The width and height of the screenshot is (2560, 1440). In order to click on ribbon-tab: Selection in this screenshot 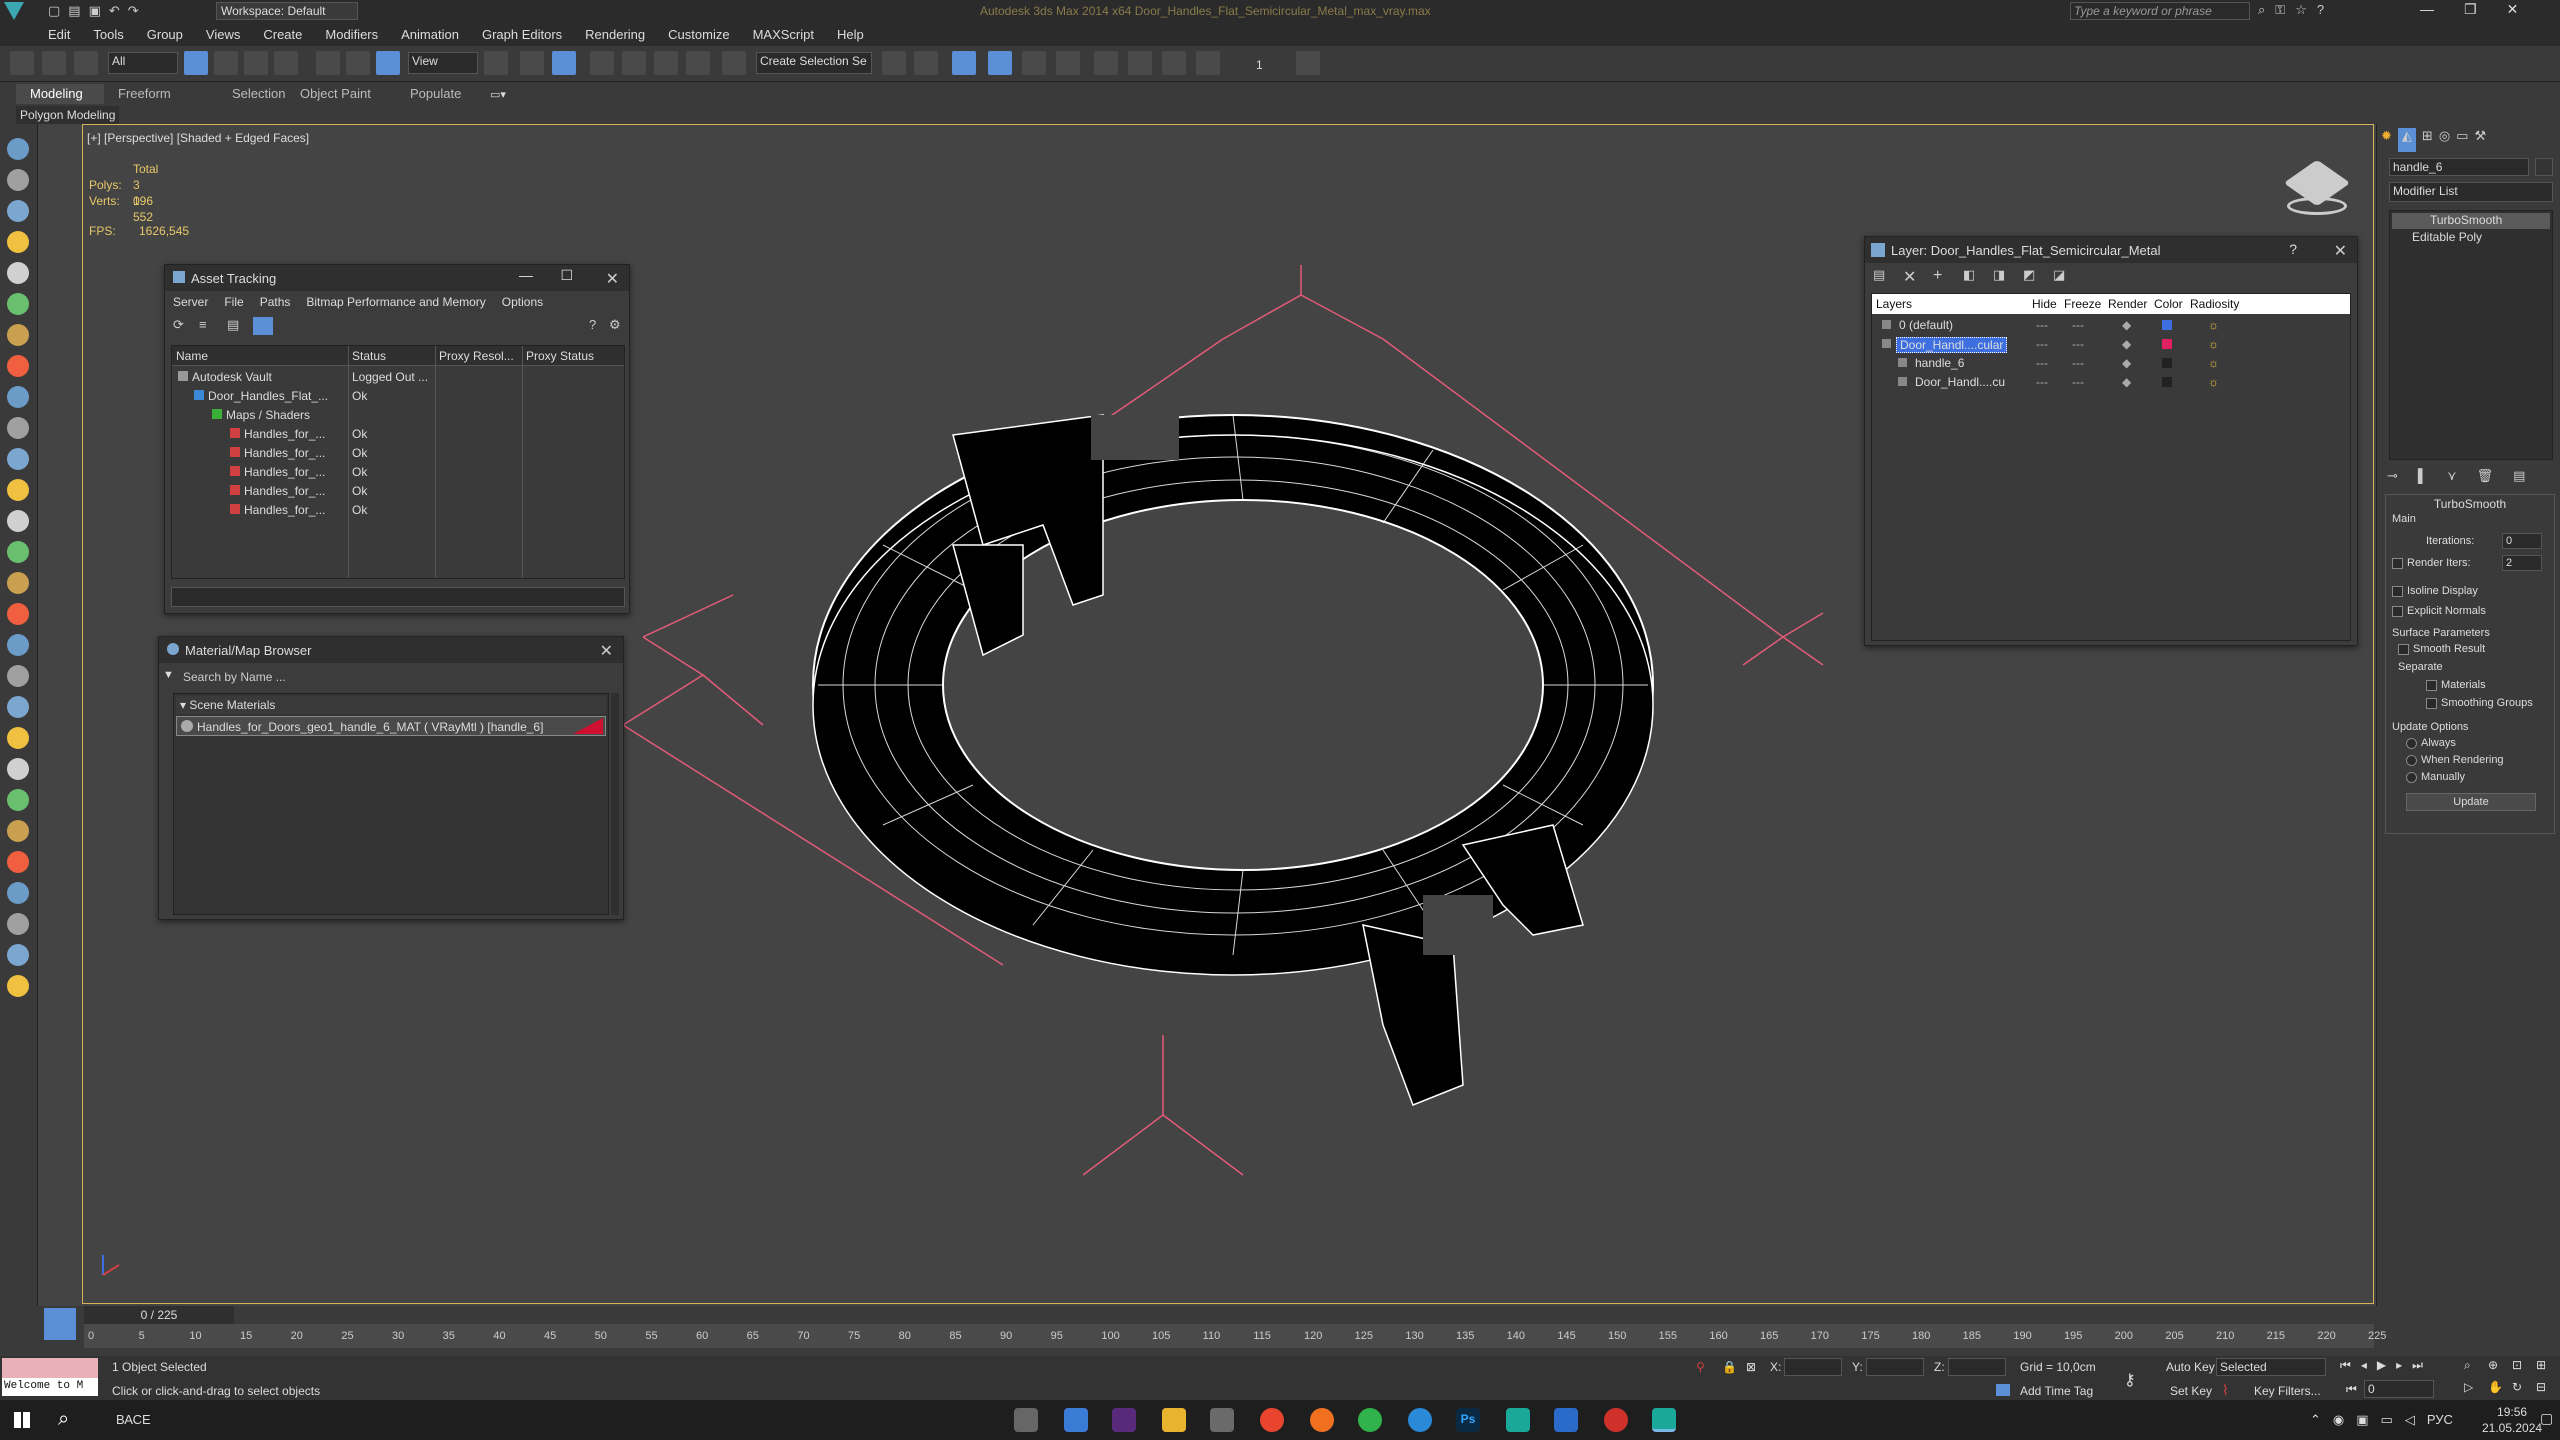, I will do `click(258, 93)`.